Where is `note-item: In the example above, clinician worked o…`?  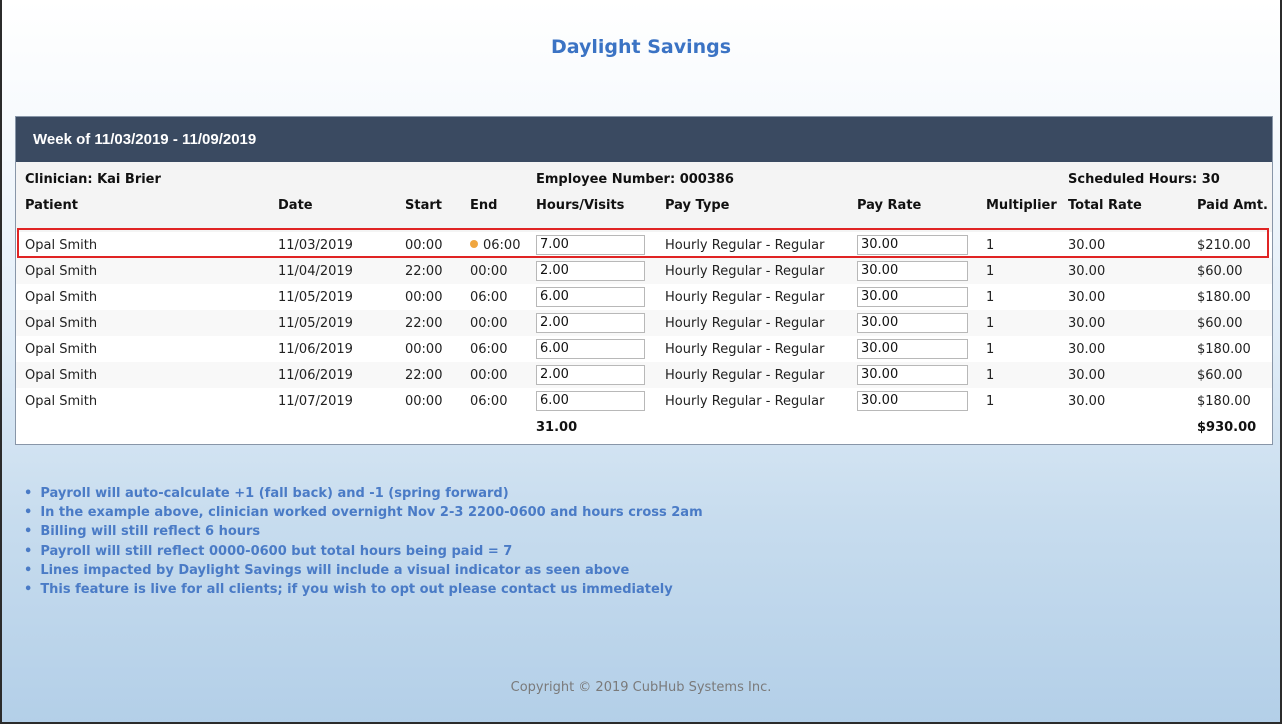 note-item: In the example above, clinician worked o… is located at coordinates (363, 512).